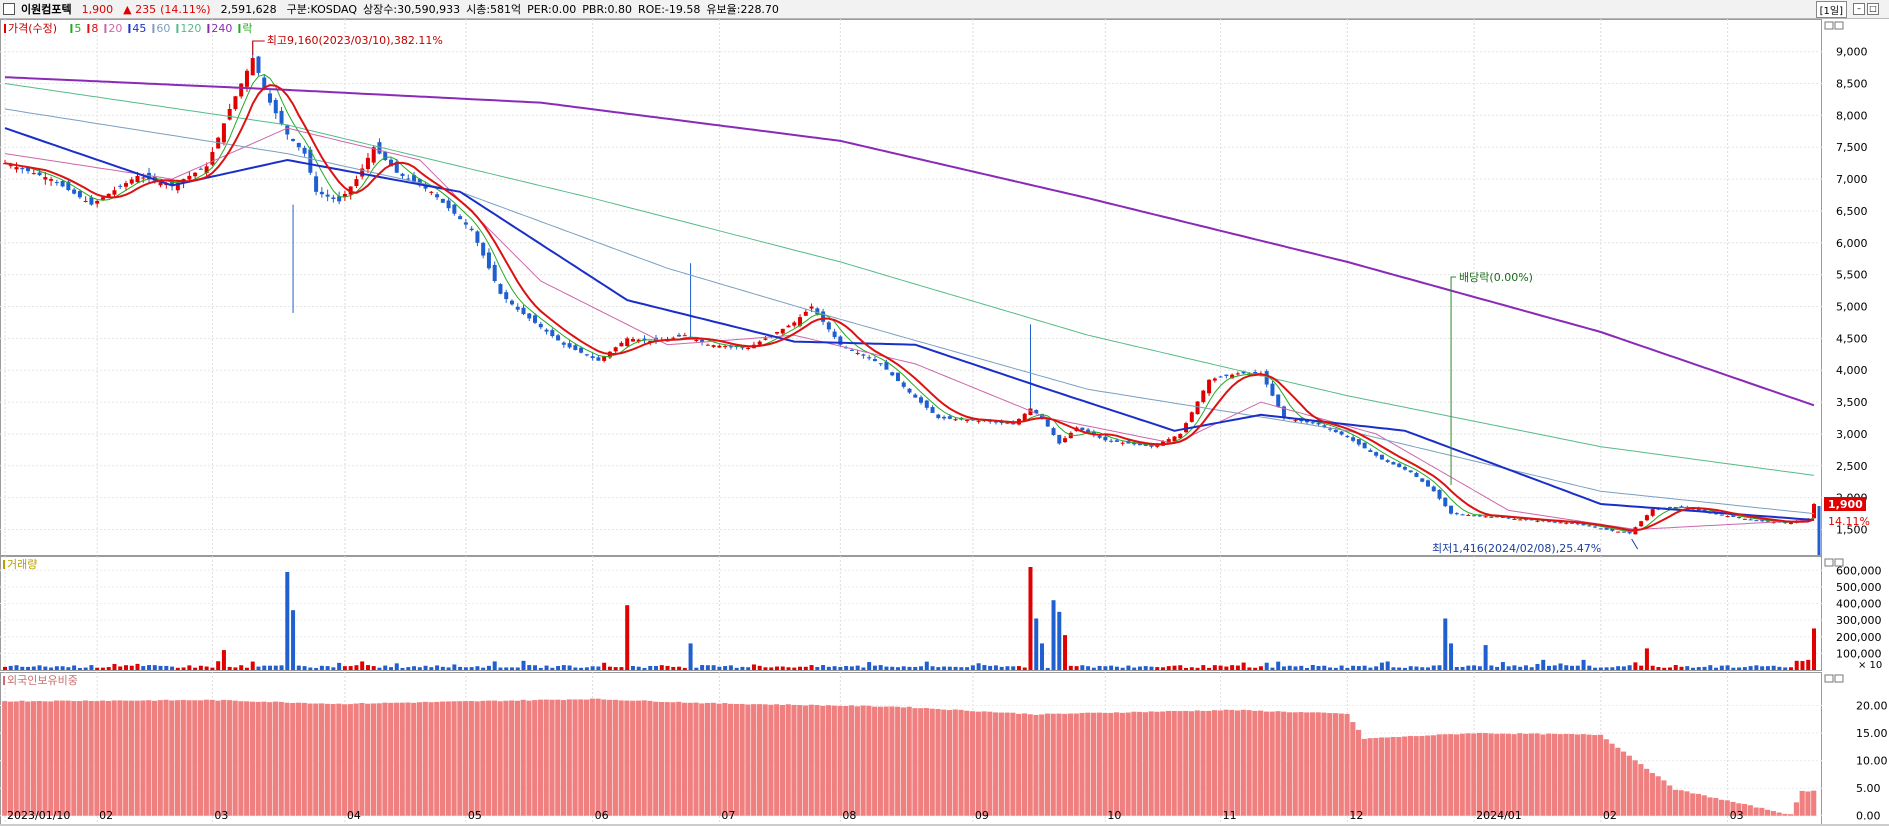 This screenshot has height=826, width=1889. Describe the element at coordinates (1868, 788) in the screenshot. I see `foreign-tick-label: 5.00` at that location.